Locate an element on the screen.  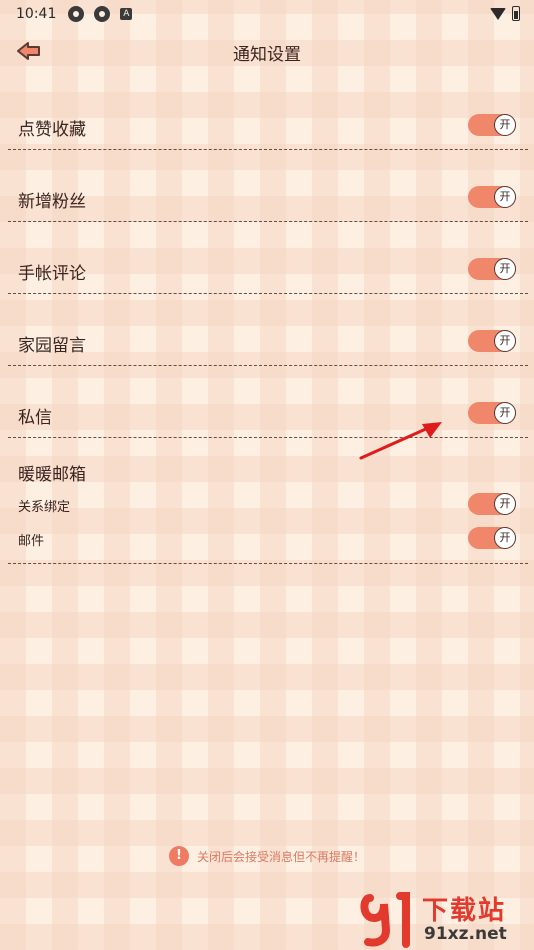
setting-label: 邮件 is located at coordinates (31, 541).